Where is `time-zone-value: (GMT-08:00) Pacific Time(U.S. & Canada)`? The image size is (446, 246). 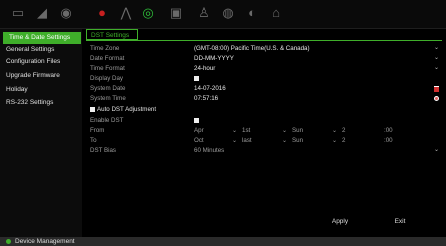 time-zone-value: (GMT-08:00) Pacific Time(U.S. & Canada) is located at coordinates (252, 48).